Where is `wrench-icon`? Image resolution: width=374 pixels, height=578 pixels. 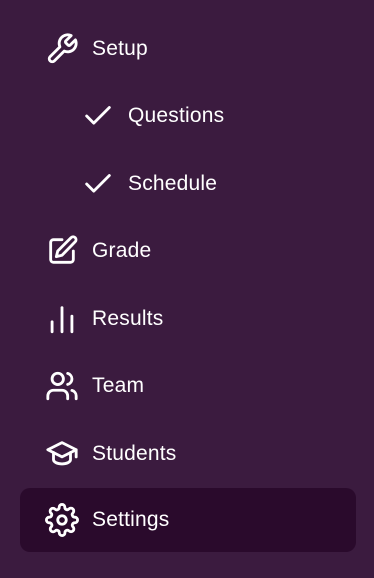
wrench-icon is located at coordinates (62, 49).